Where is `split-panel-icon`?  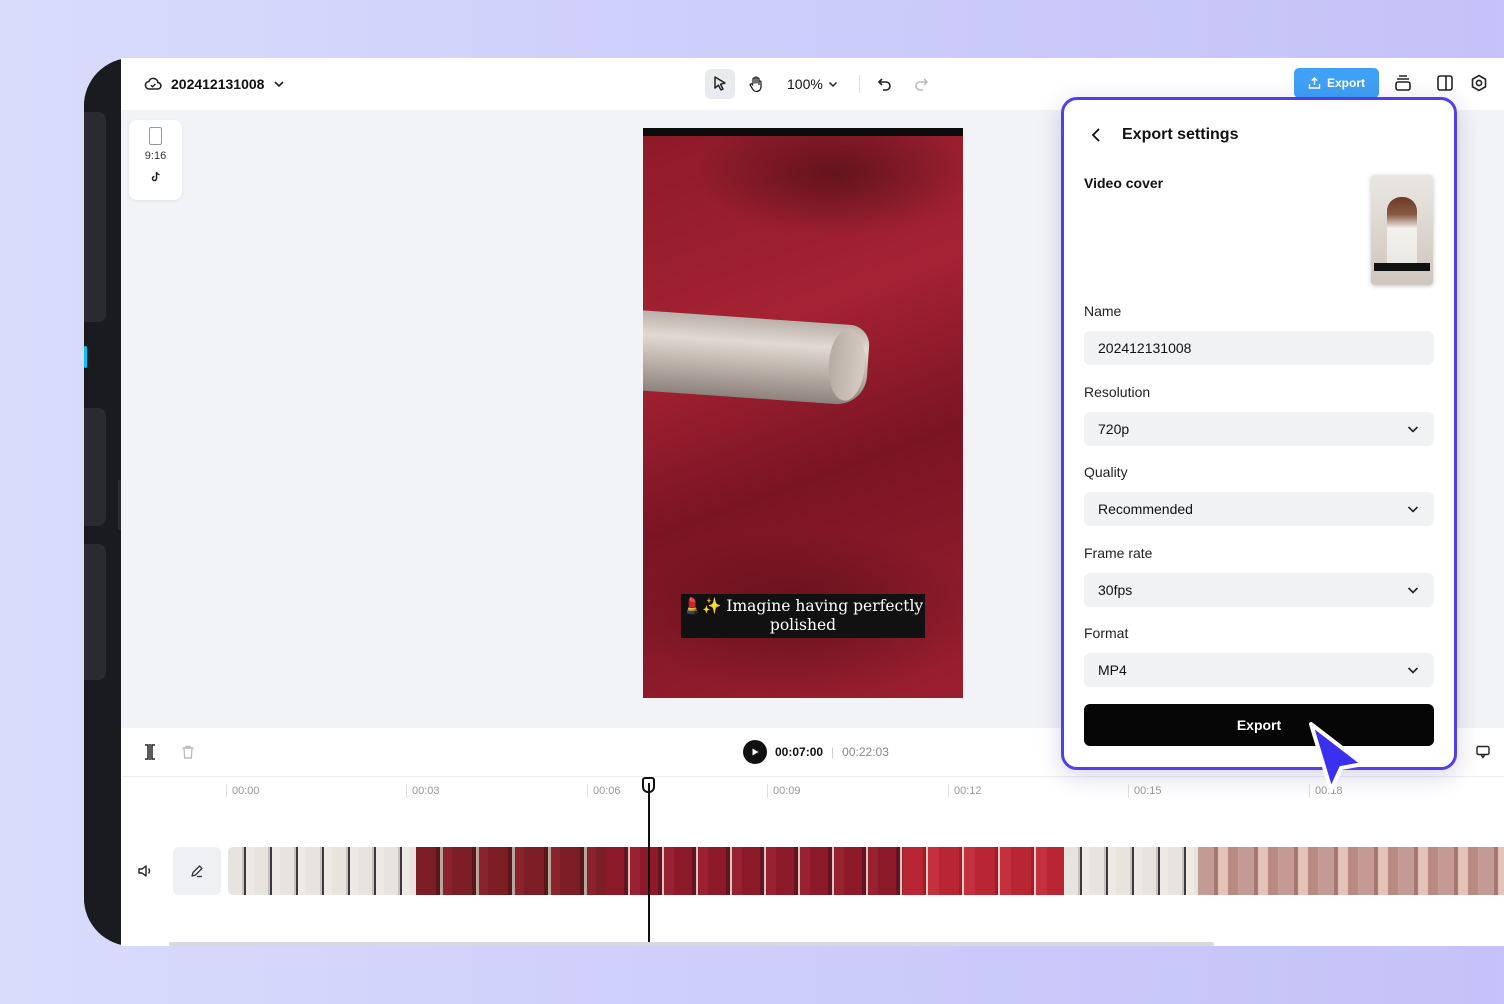
split-panel-icon is located at coordinates (1445, 83).